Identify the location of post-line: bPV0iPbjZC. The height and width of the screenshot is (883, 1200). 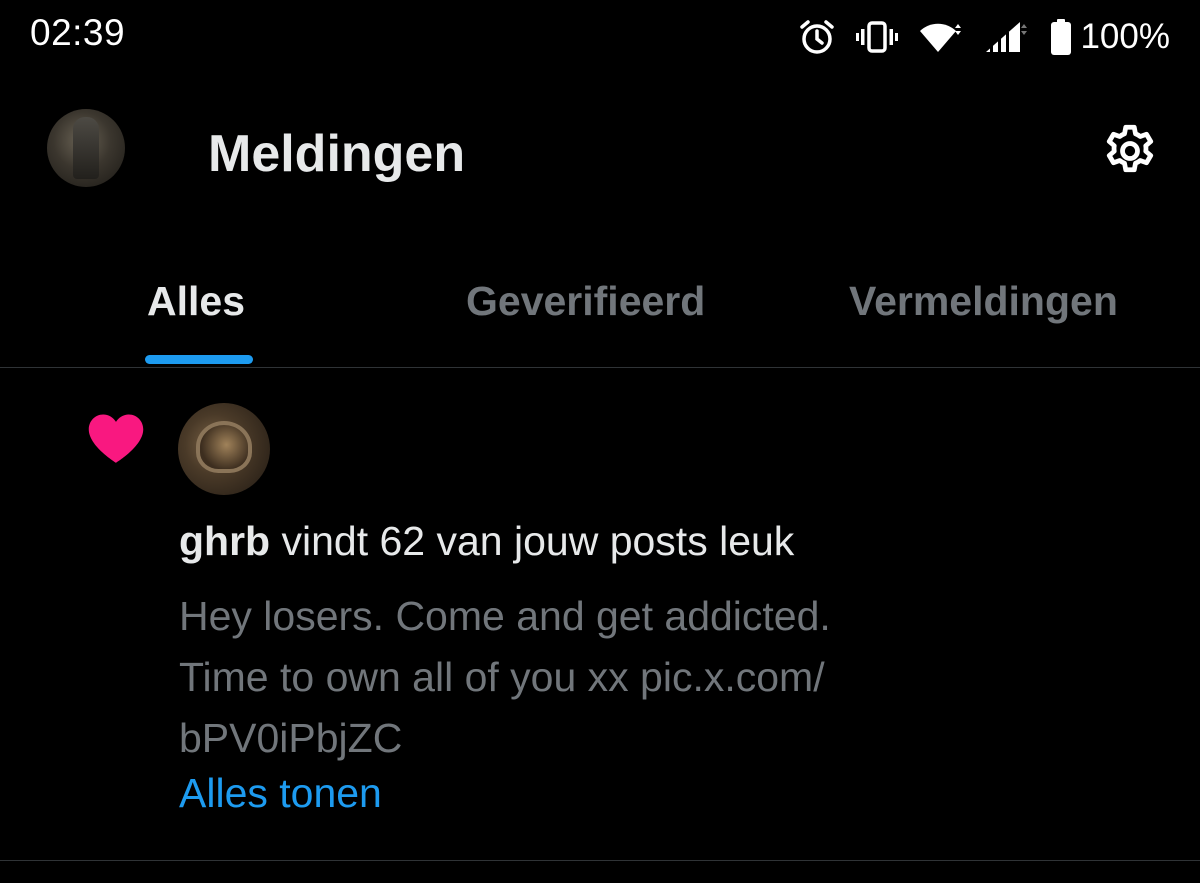
(291, 738).